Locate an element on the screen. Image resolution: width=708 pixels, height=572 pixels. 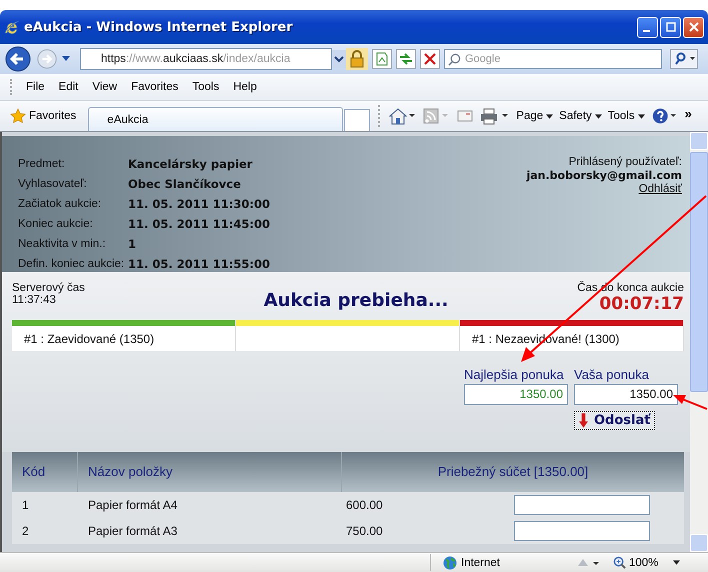
server-time-label: Serverový čas is located at coordinates (48, 288).